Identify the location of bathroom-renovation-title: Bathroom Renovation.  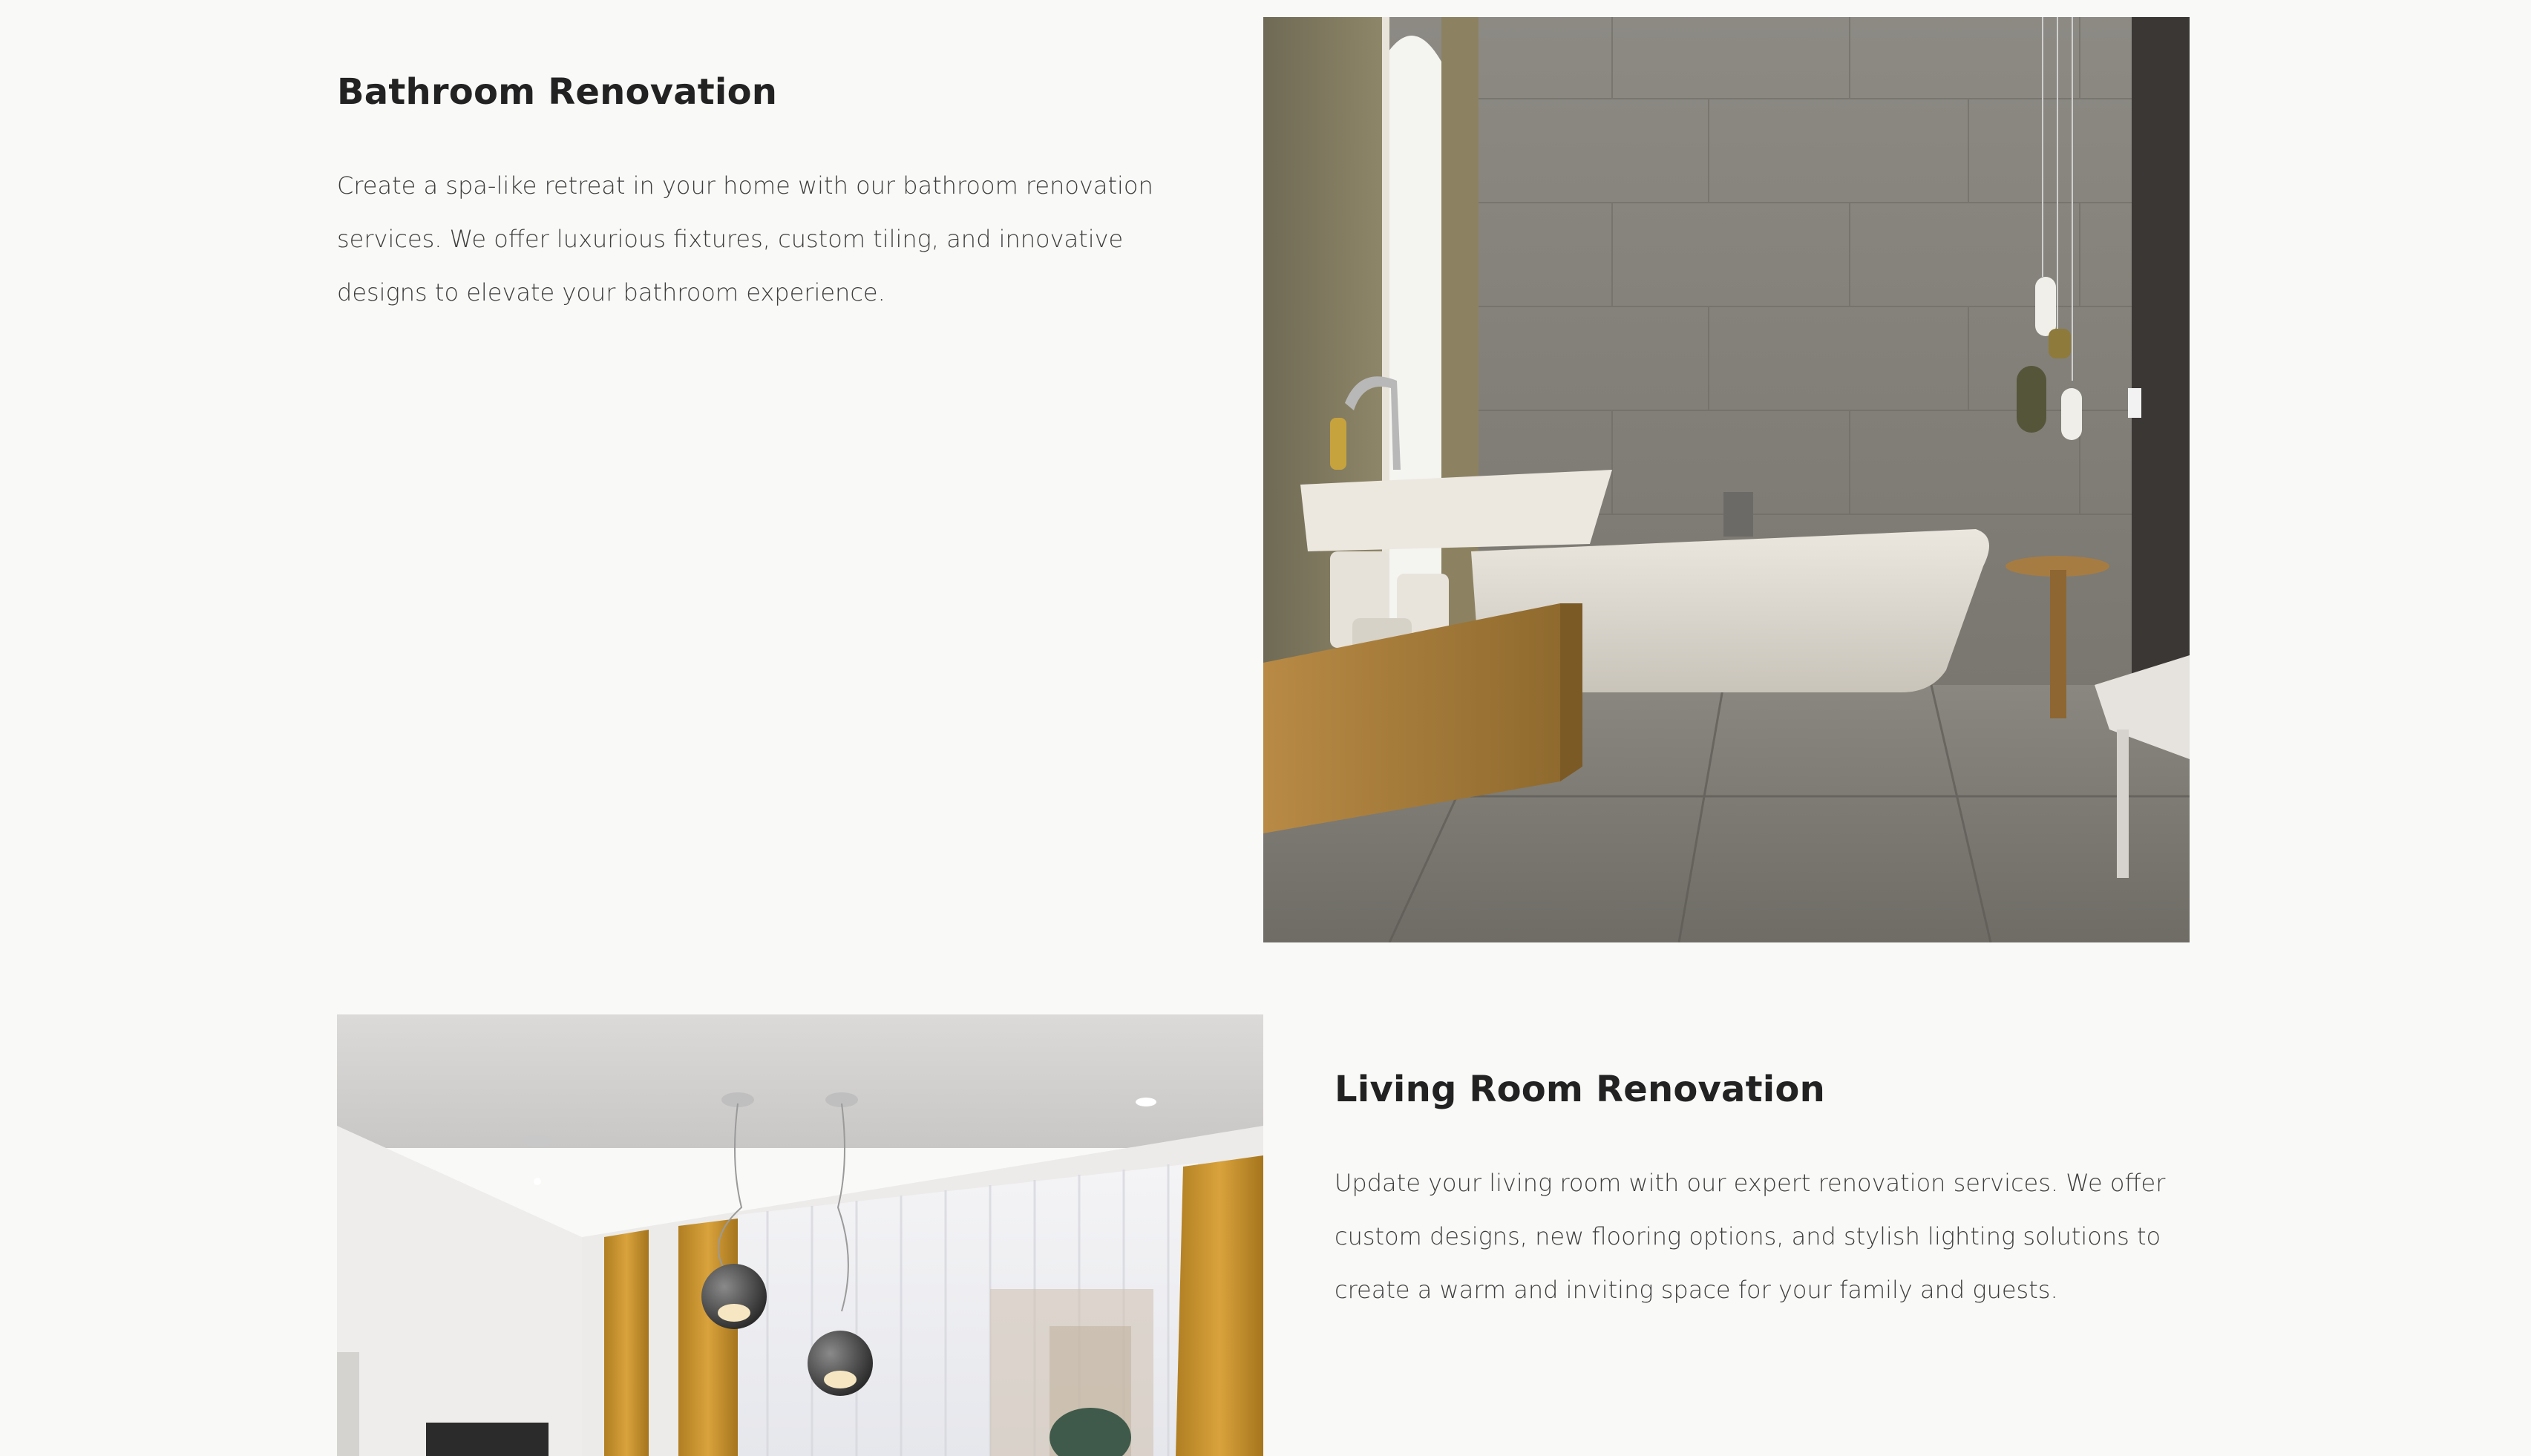
(557, 92).